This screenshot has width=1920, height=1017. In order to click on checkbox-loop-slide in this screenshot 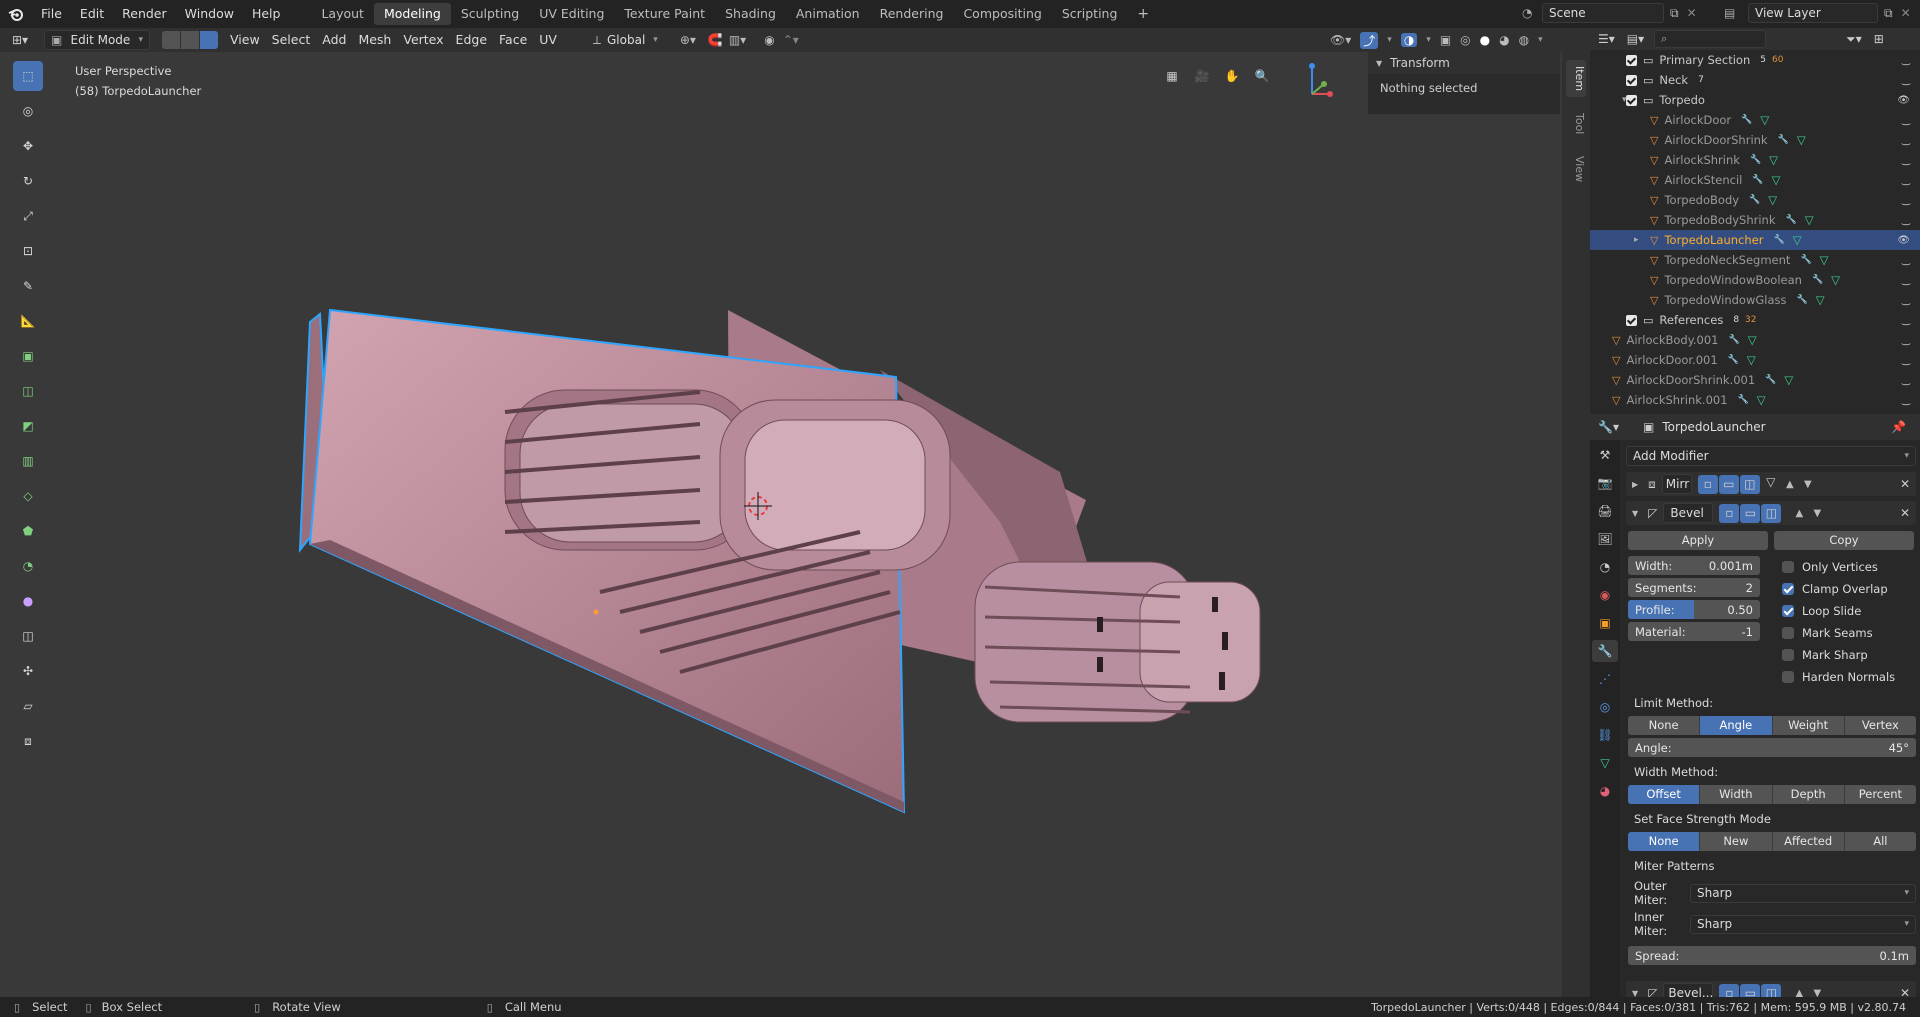, I will do `click(1788, 611)`.